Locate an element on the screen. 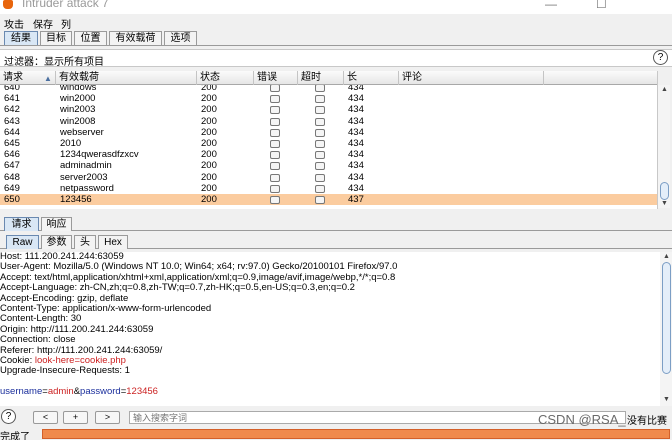  header-upgrade: Upgrade-Insecure-Requests: 1 is located at coordinates (65, 371).